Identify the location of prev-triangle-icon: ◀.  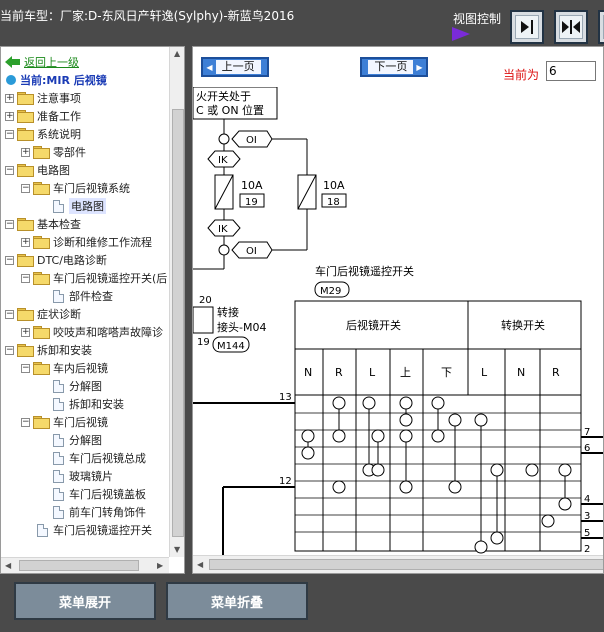
(209, 67).